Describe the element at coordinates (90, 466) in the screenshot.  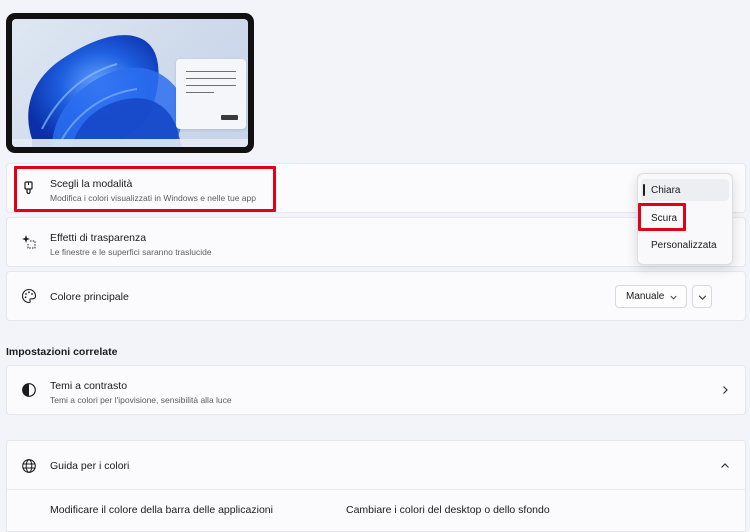
I see `help-title: Guida per i colori` at that location.